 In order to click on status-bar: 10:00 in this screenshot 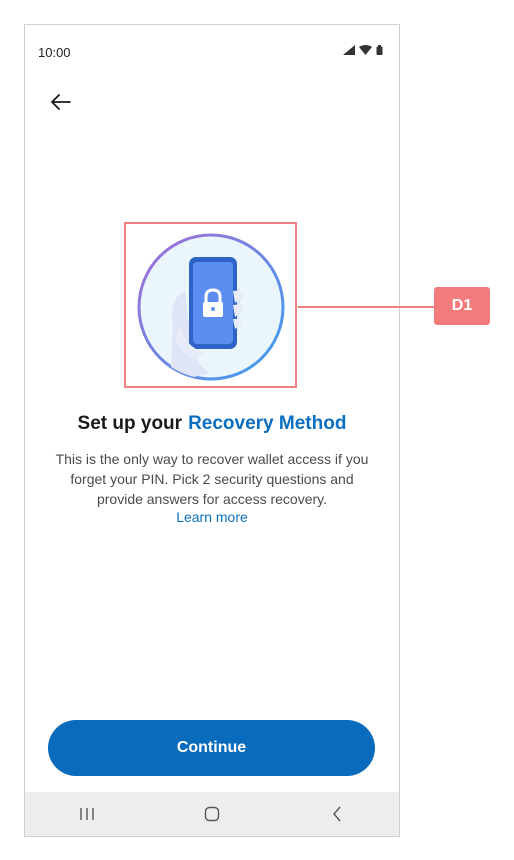, I will do `click(212, 52)`.